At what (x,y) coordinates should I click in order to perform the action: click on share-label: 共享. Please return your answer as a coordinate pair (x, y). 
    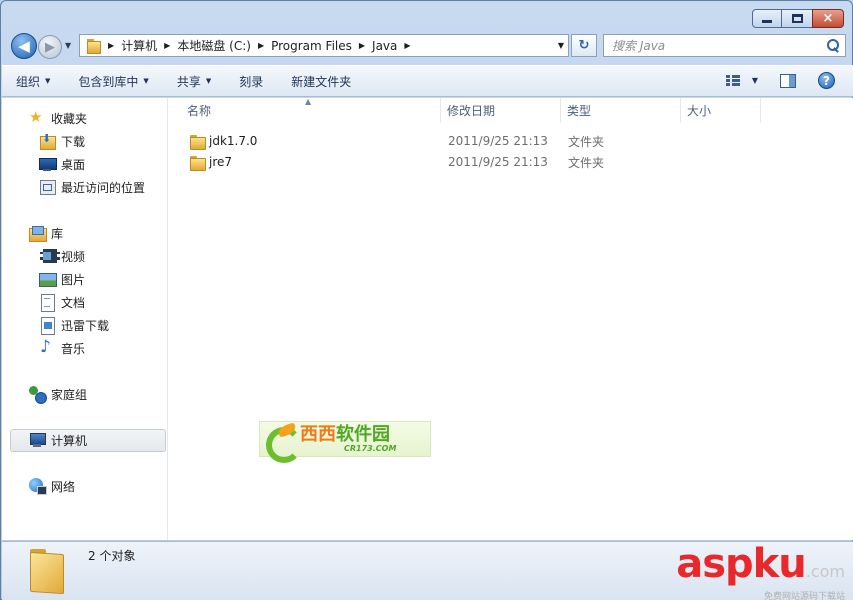
    Looking at the image, I should click on (188, 81).